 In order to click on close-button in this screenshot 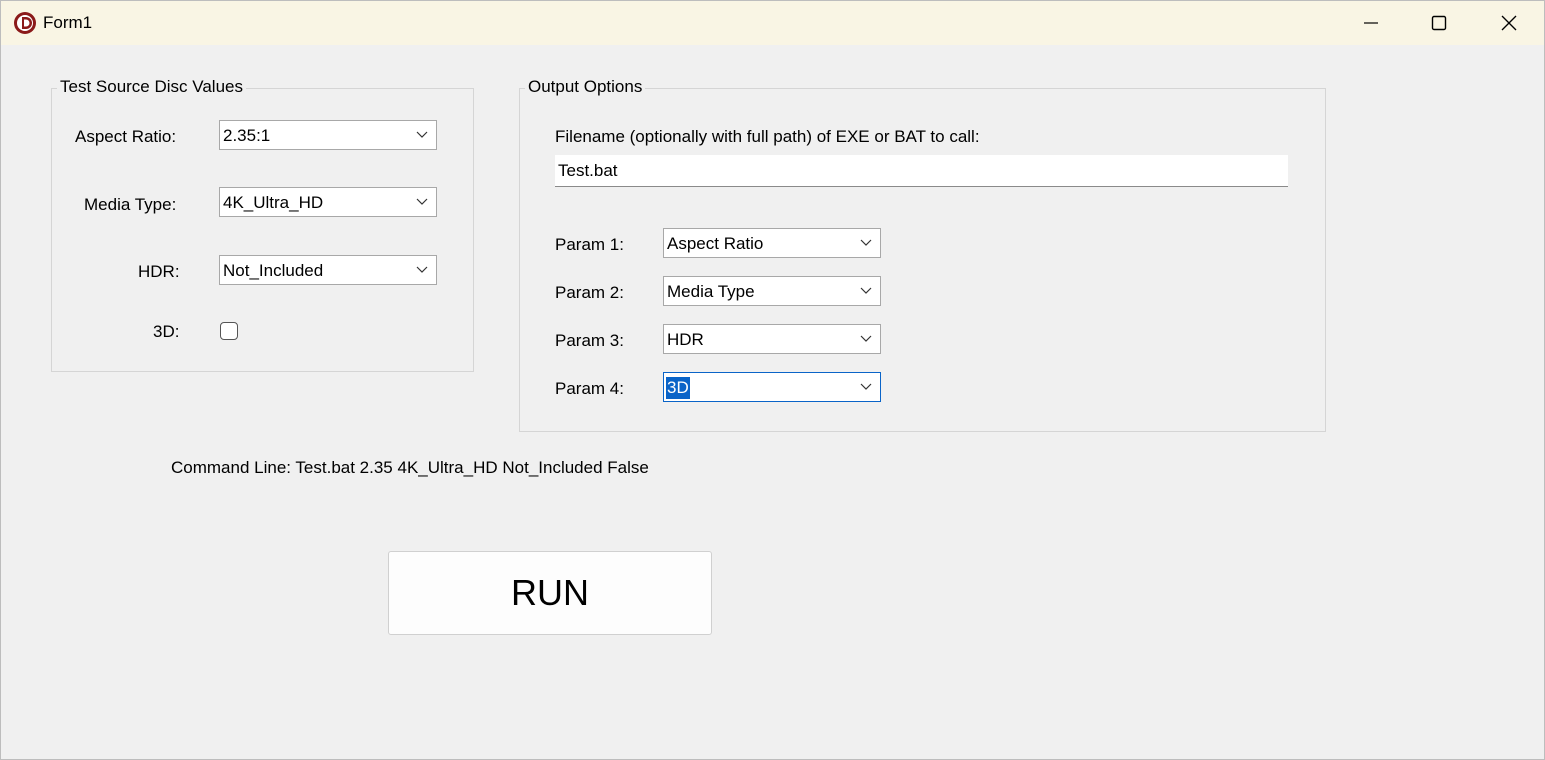, I will do `click(1509, 23)`.